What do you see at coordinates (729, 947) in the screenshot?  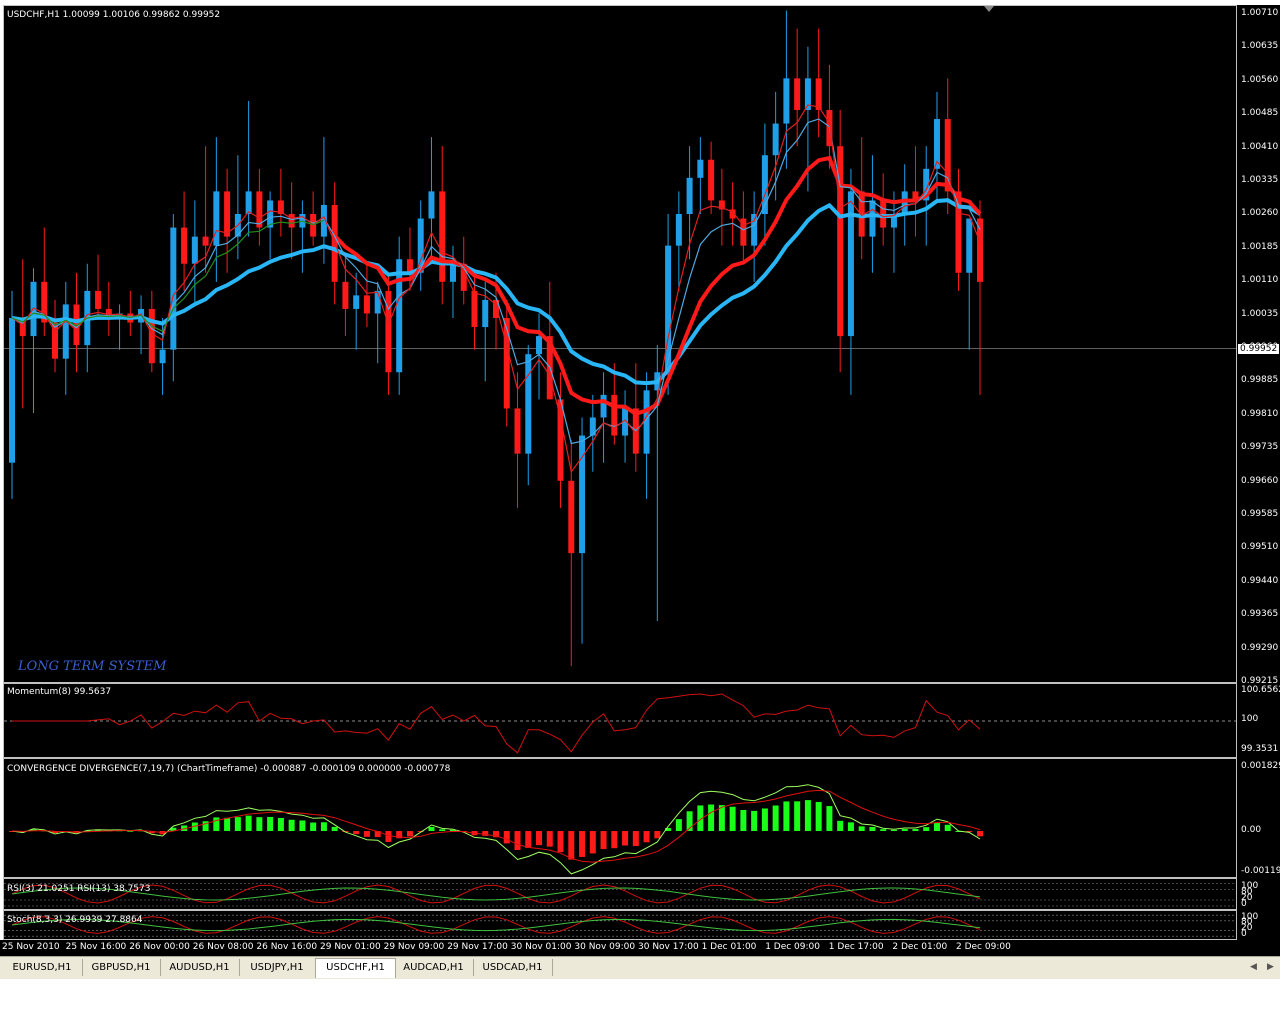 I see `time-axis-label: 1 Dec 01:00` at bounding box center [729, 947].